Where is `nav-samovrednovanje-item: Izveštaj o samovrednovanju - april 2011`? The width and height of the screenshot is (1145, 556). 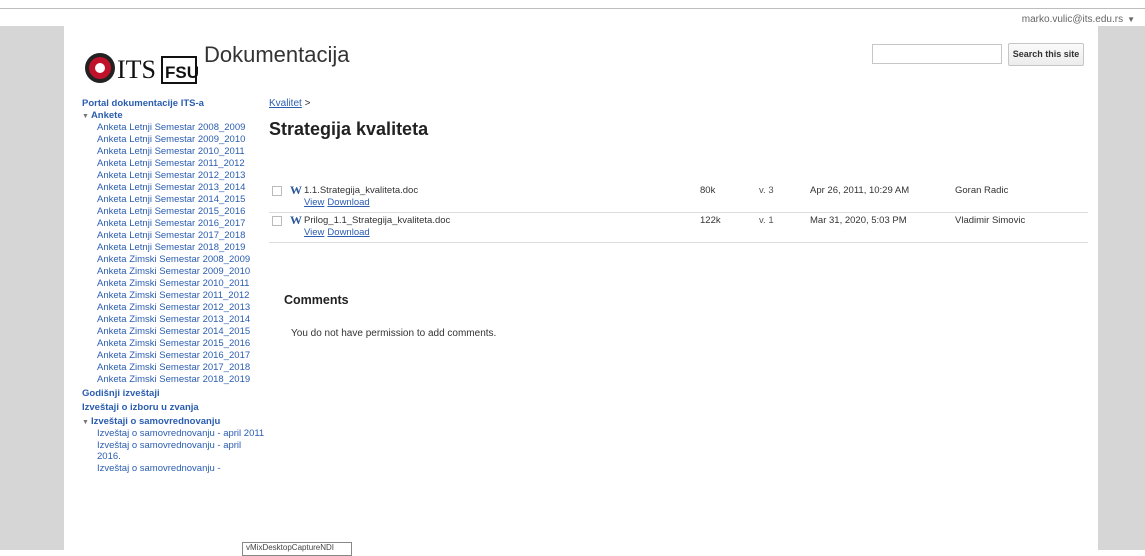
nav-samovrednovanje-item: Izveštaj o samovrednovanju - april 2011 is located at coordinates (177, 433).